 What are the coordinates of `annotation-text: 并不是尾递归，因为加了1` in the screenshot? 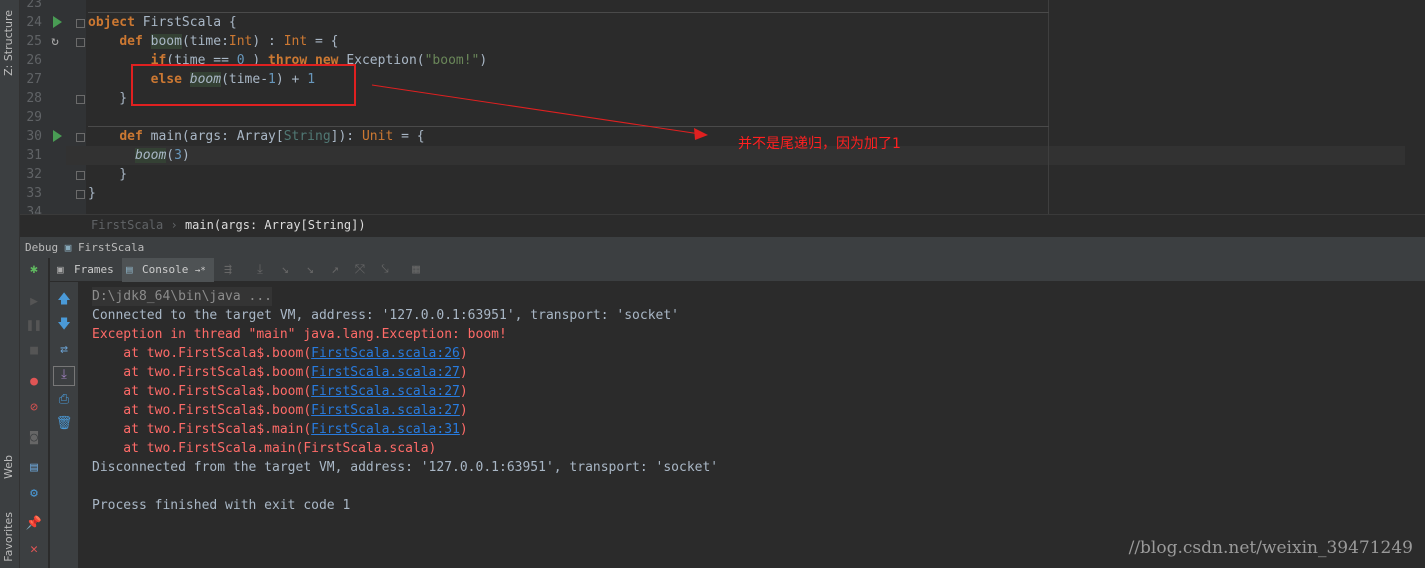 It's located at (819, 144).